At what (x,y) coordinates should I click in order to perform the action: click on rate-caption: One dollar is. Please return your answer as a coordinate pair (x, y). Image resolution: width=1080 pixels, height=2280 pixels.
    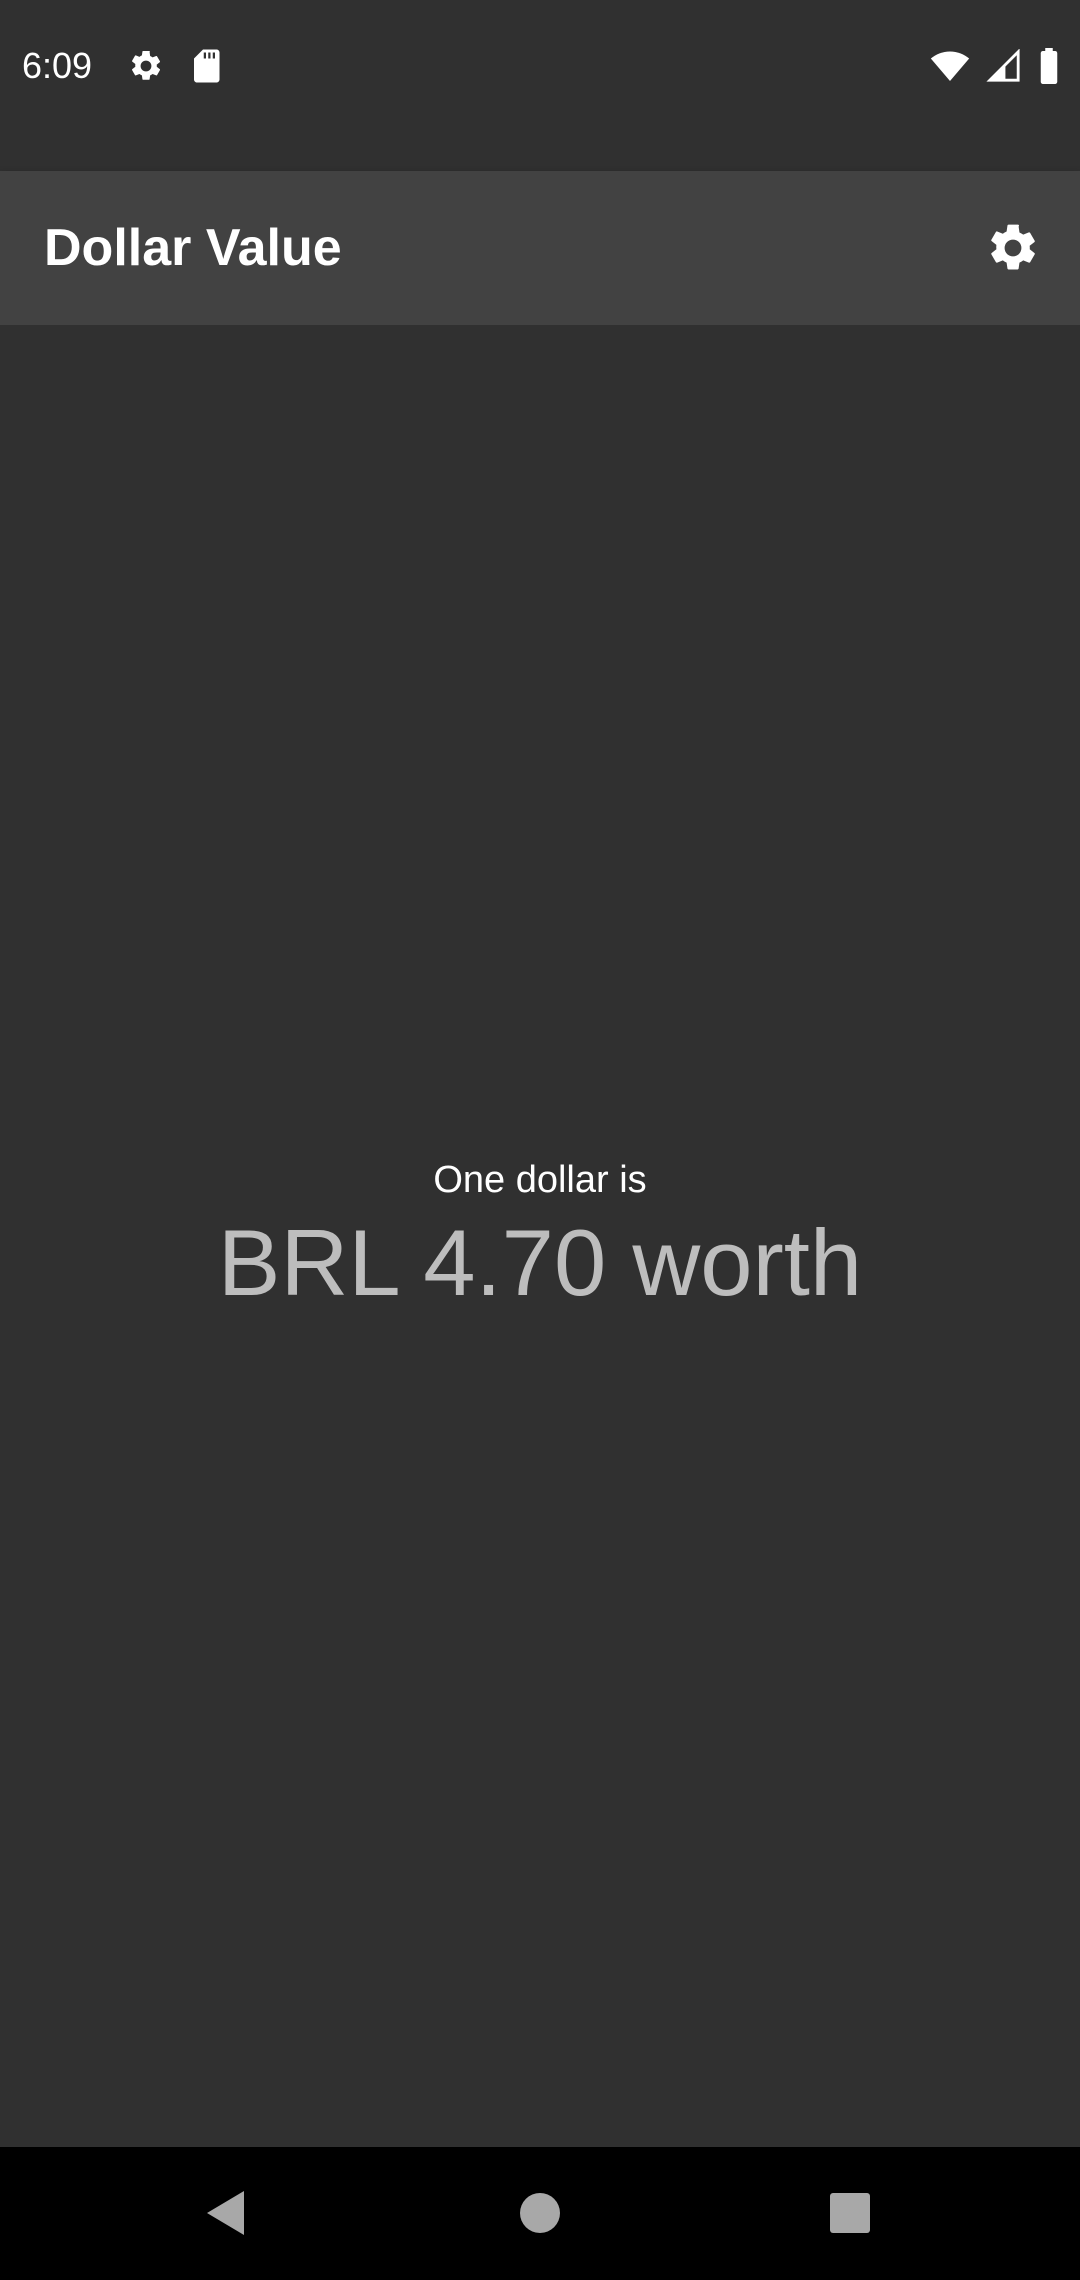
    Looking at the image, I should click on (540, 1180).